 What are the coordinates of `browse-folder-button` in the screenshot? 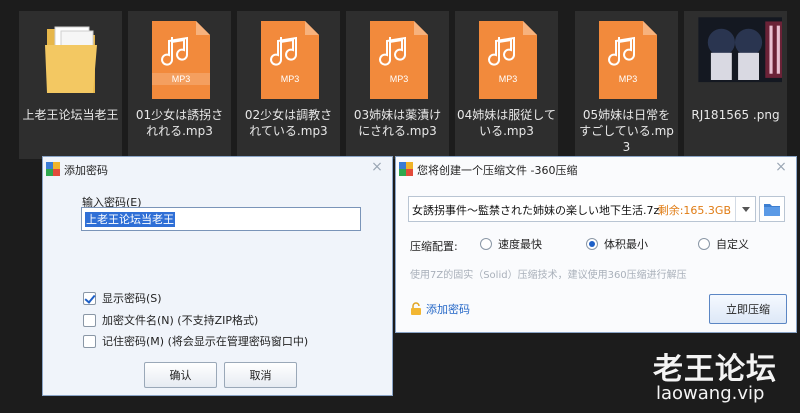 It's located at (772, 209).